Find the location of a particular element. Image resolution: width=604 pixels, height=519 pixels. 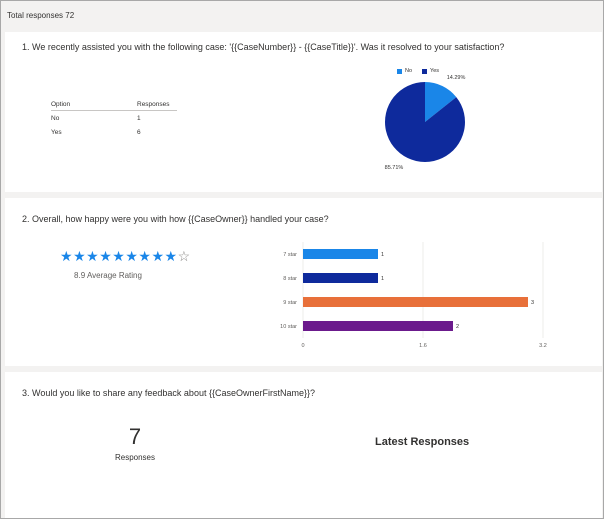

pie-chart: 14.29% 85.71% is located at coordinates (425, 123).